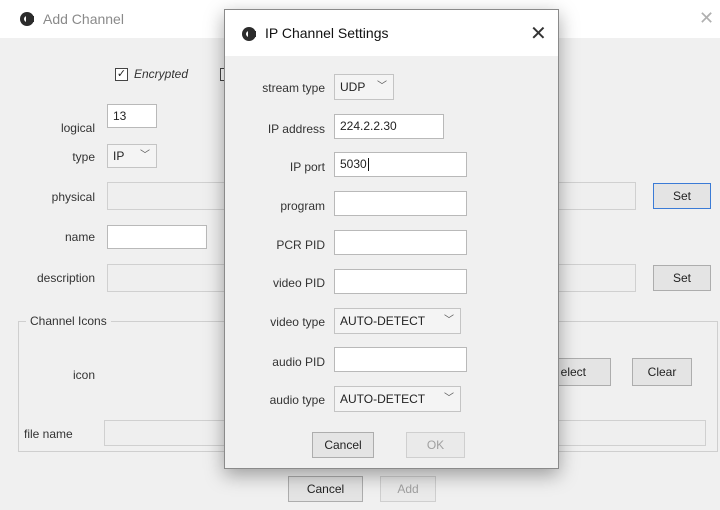  What do you see at coordinates (119, 156) in the screenshot?
I see `type-value: IP` at bounding box center [119, 156].